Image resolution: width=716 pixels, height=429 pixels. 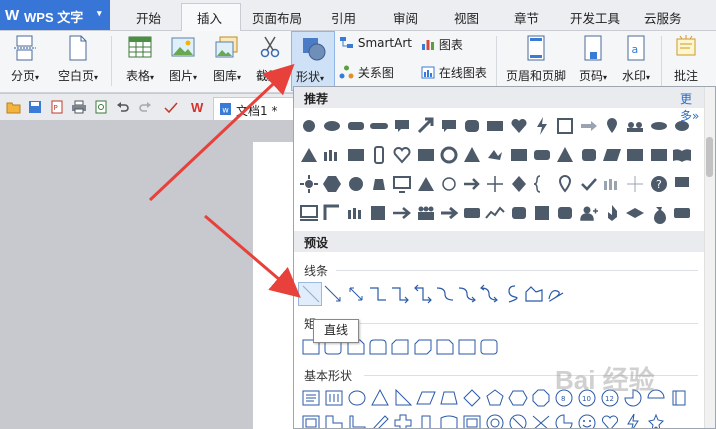 What do you see at coordinates (145, 107) in the screenshot?
I see `redo-icon` at bounding box center [145, 107].